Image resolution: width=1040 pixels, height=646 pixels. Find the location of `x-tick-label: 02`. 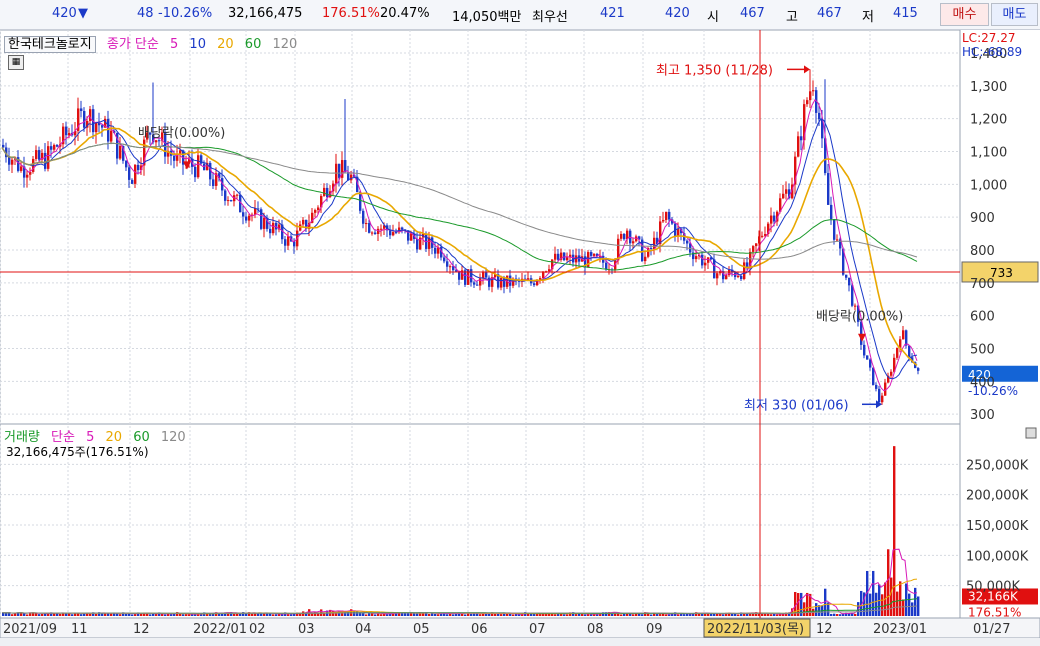

x-tick-label: 02 is located at coordinates (257, 629).